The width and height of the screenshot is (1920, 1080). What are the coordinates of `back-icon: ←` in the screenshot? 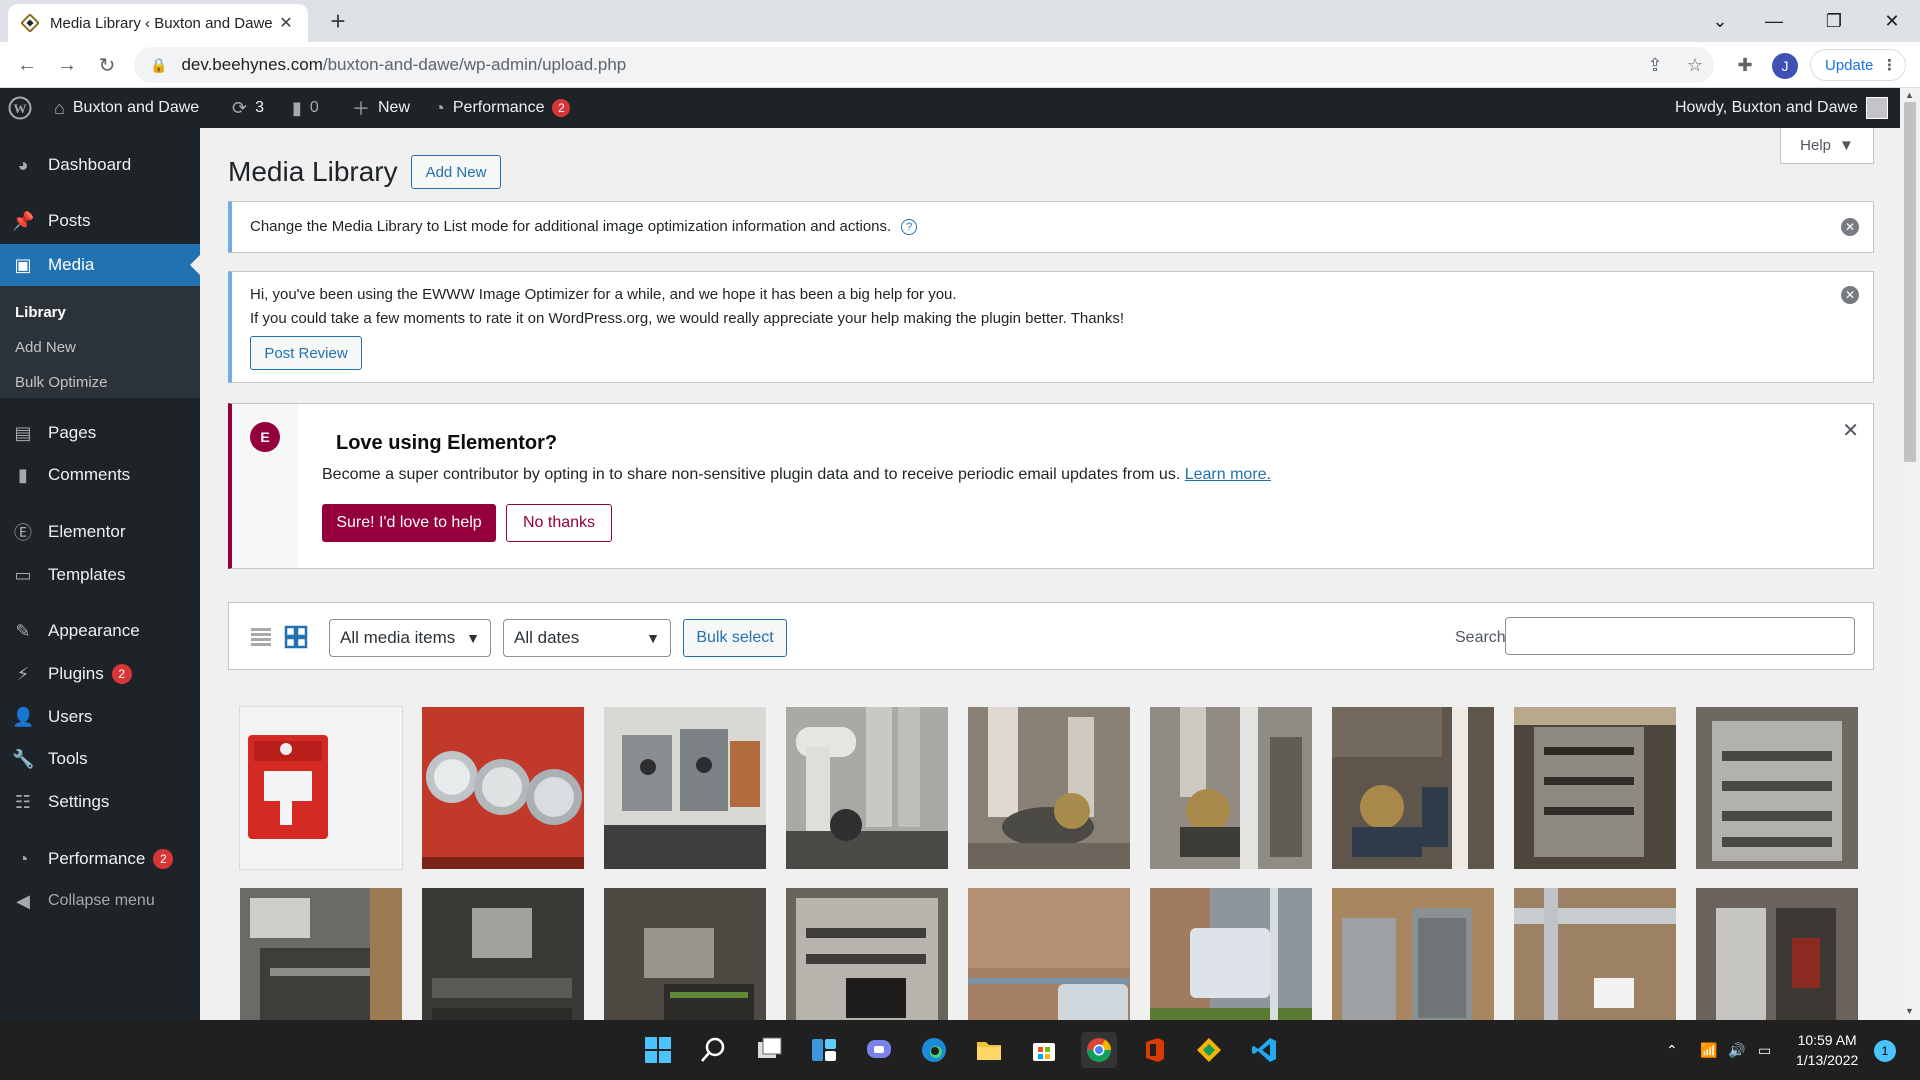 It's located at (27, 65).